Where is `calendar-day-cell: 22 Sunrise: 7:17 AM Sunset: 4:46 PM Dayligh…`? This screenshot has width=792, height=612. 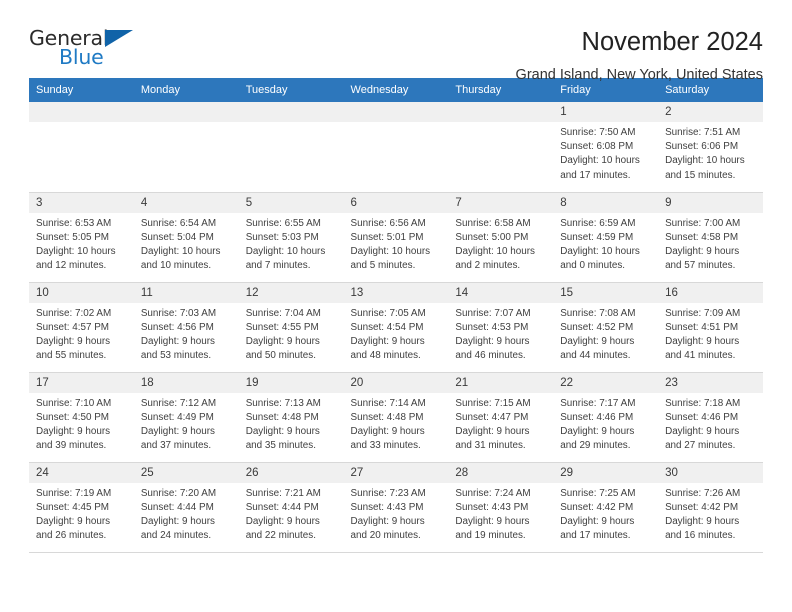 calendar-day-cell: 22 Sunrise: 7:17 AM Sunset: 4:46 PM Dayligh… is located at coordinates (606, 417).